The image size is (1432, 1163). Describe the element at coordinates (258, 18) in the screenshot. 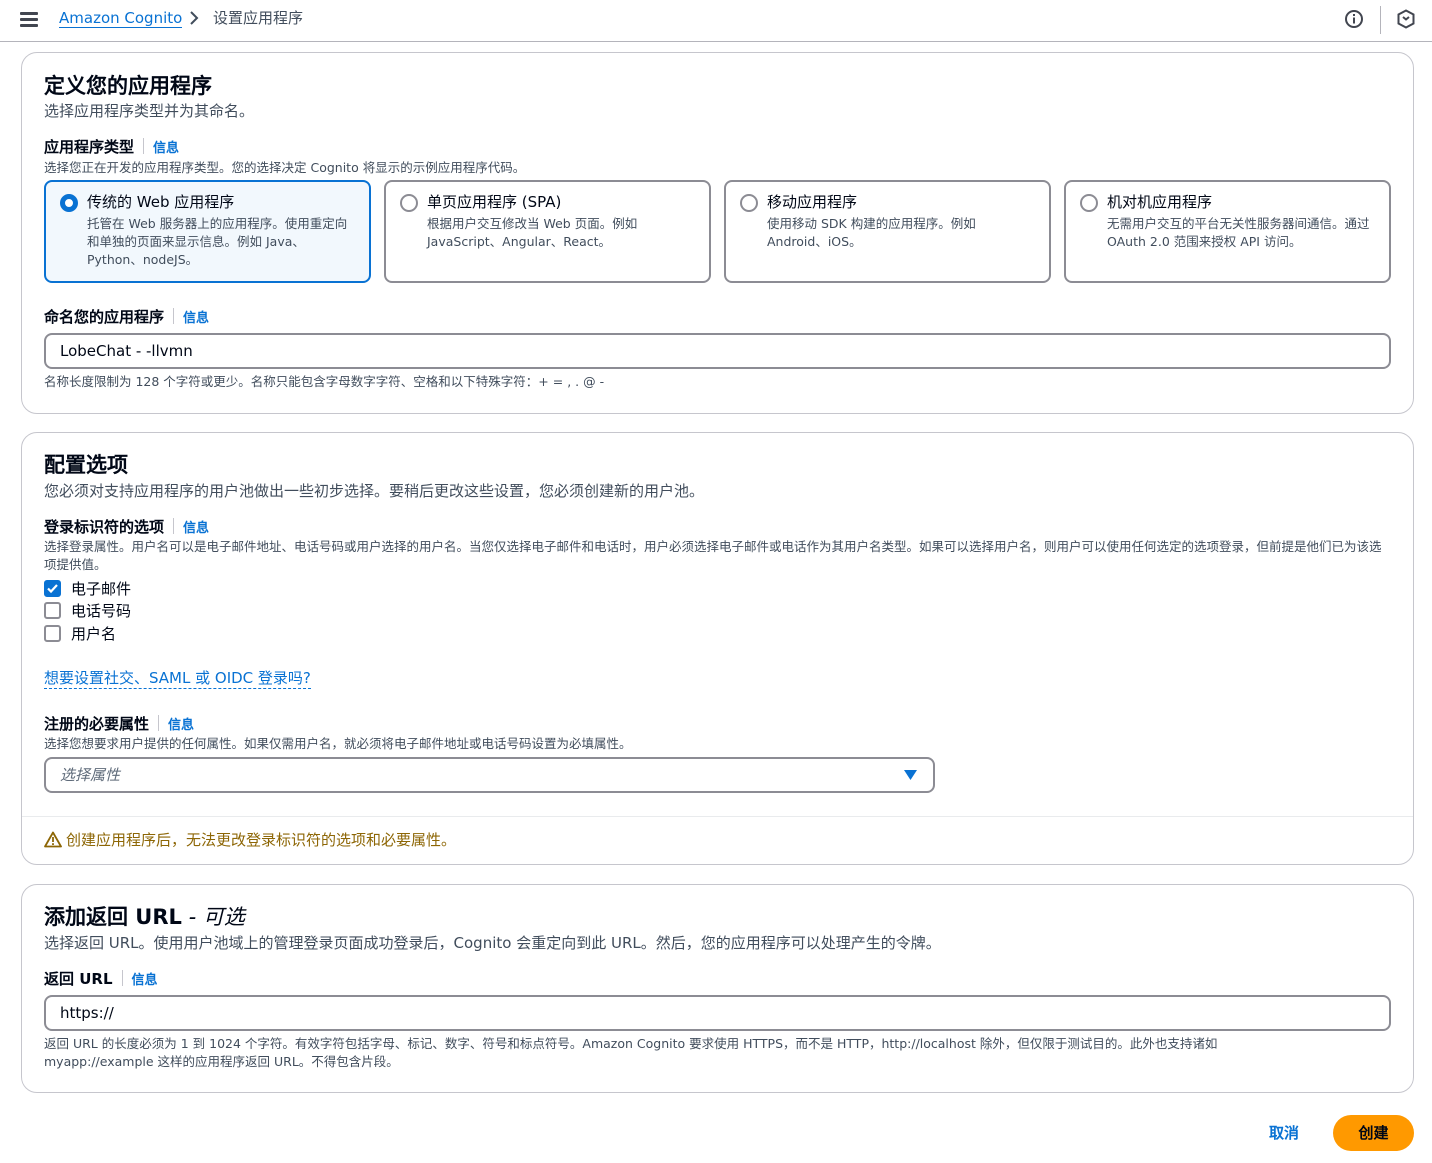

I see `breadcrumb-current: 设置应用程序` at that location.